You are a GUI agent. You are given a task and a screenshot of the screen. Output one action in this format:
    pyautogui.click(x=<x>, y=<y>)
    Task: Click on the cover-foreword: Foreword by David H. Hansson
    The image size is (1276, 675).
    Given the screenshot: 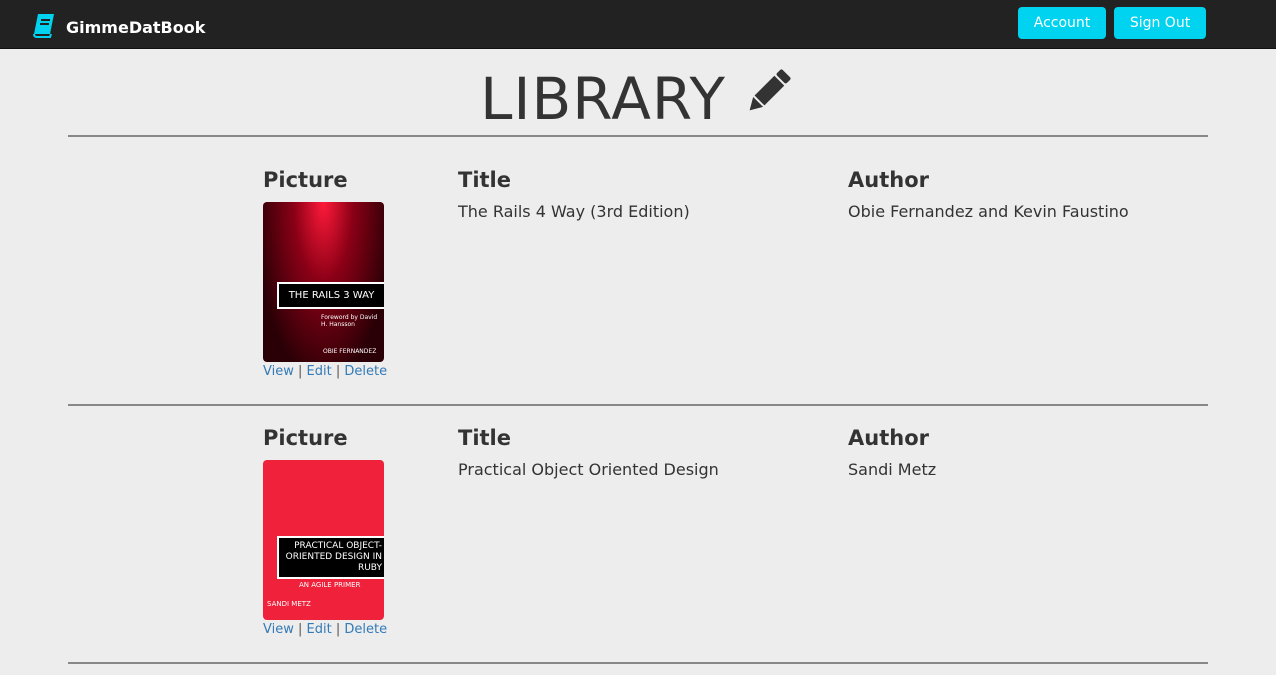 What is the action you would take?
    pyautogui.click(x=349, y=321)
    